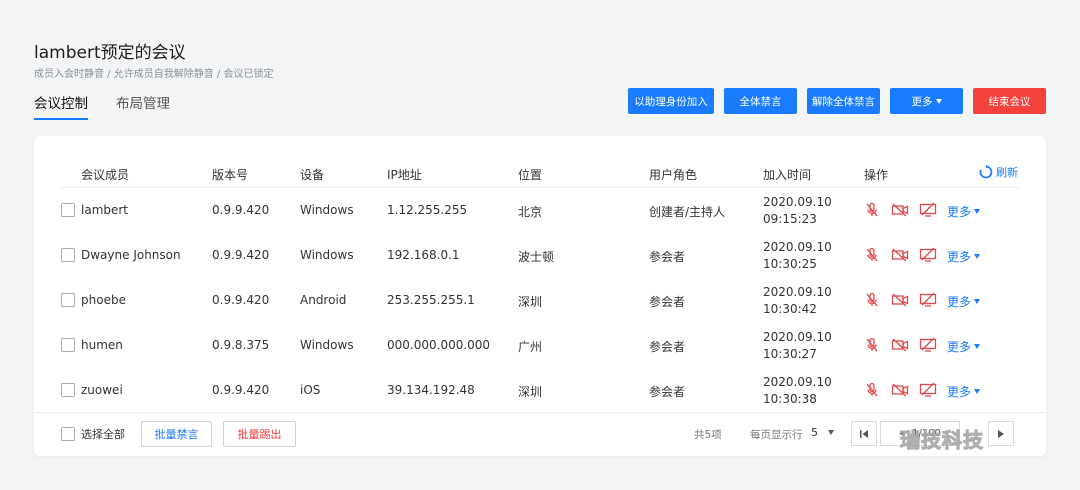  What do you see at coordinates (241, 345) in the screenshot?
I see `version-cell: 0.9.8.375` at bounding box center [241, 345].